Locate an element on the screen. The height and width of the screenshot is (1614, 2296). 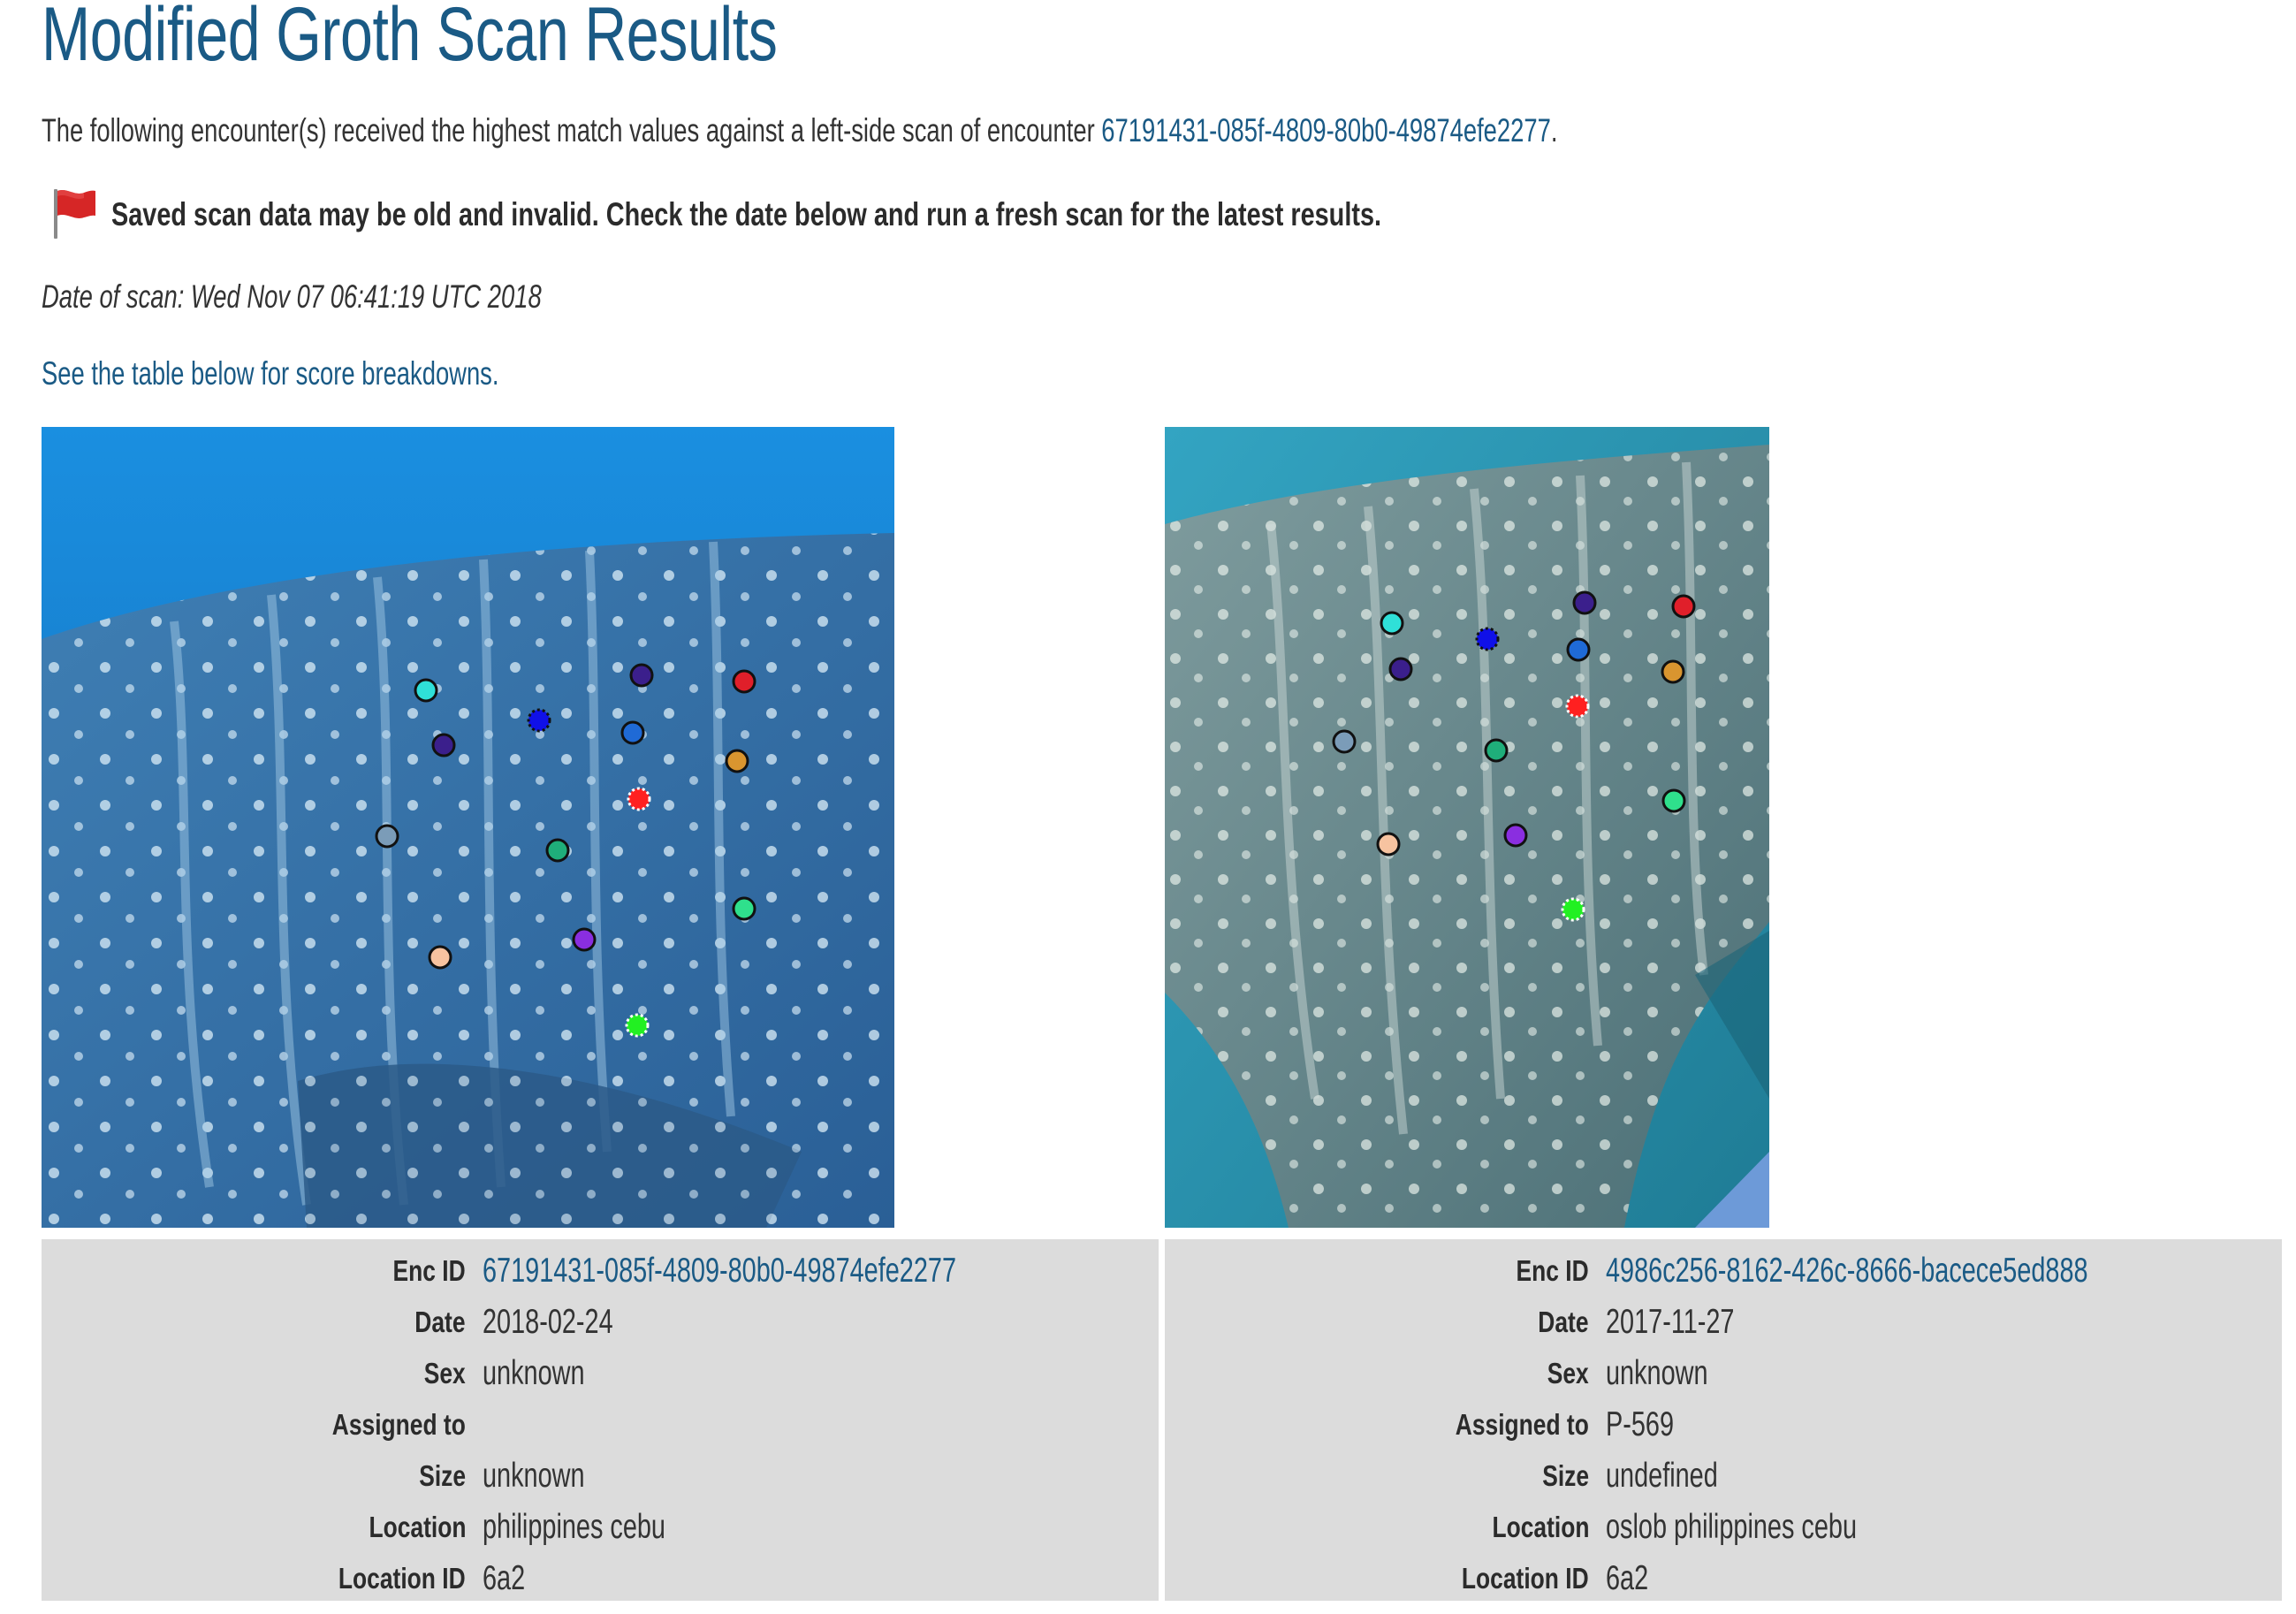
date-value: 2018-02-24 is located at coordinates (548, 1322).